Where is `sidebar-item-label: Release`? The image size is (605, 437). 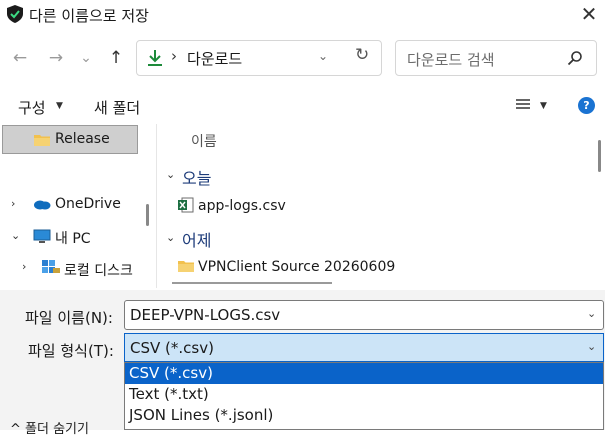 sidebar-item-label: Release is located at coordinates (82, 139).